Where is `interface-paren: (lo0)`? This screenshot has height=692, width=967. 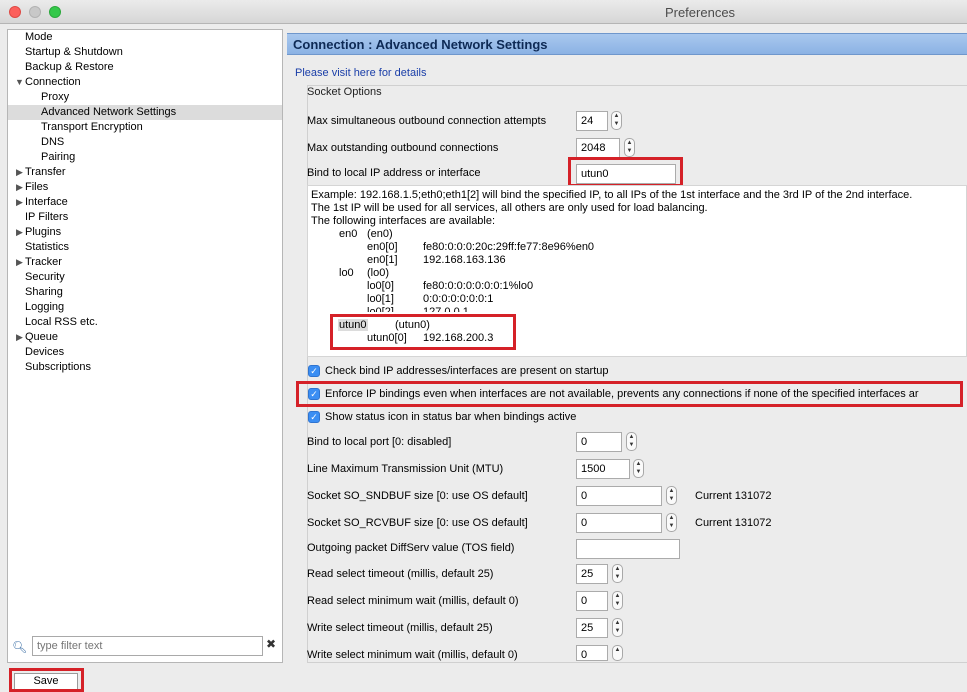
interface-paren: (lo0) is located at coordinates (378, 273).